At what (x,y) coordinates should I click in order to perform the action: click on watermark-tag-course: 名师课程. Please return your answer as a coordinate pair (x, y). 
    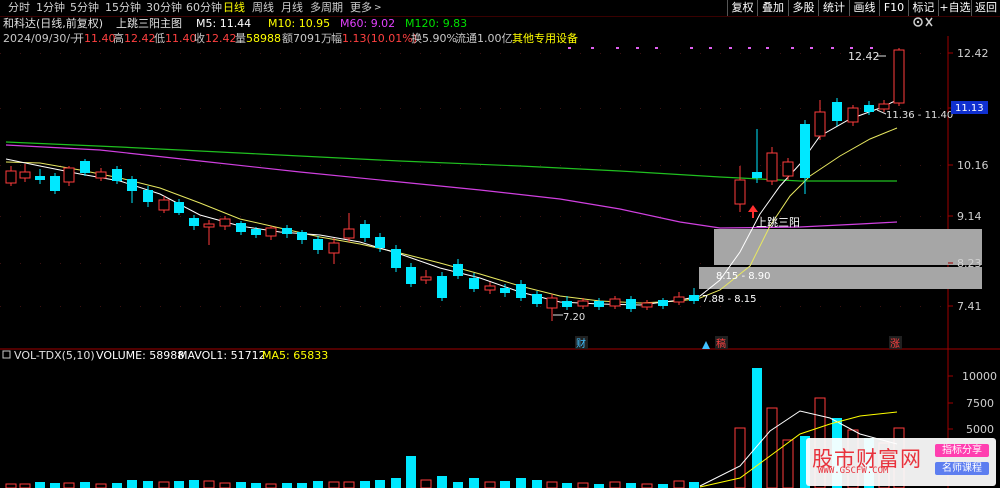
    Looking at the image, I should click on (962, 468).